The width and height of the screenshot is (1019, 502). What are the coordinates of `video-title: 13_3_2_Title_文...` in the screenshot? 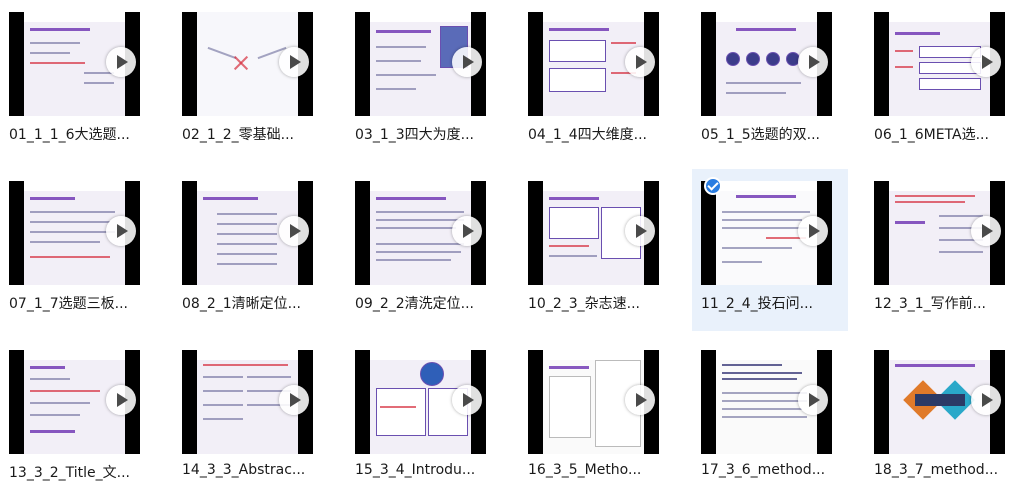 It's located at (79, 472).